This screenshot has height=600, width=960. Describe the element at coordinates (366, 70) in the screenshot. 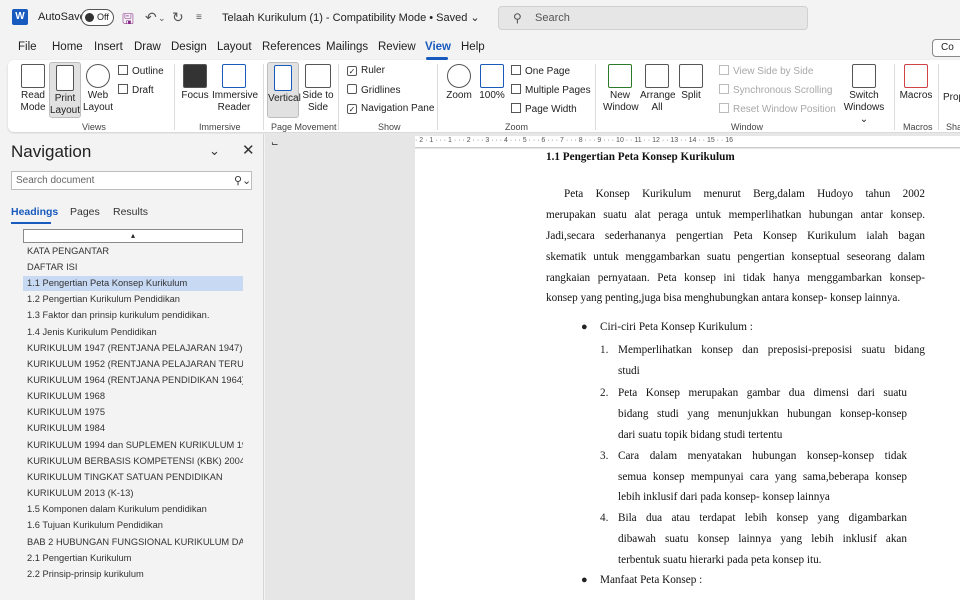

I see `ruler-checkbox: ✓ Ruler` at that location.